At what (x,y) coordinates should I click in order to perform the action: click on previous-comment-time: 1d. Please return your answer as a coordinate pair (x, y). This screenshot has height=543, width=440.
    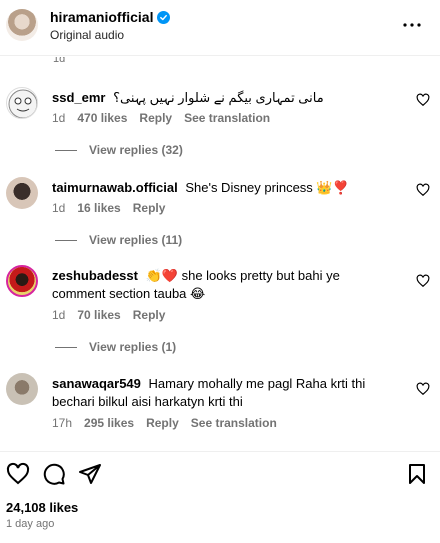
    Looking at the image, I should click on (59, 61).